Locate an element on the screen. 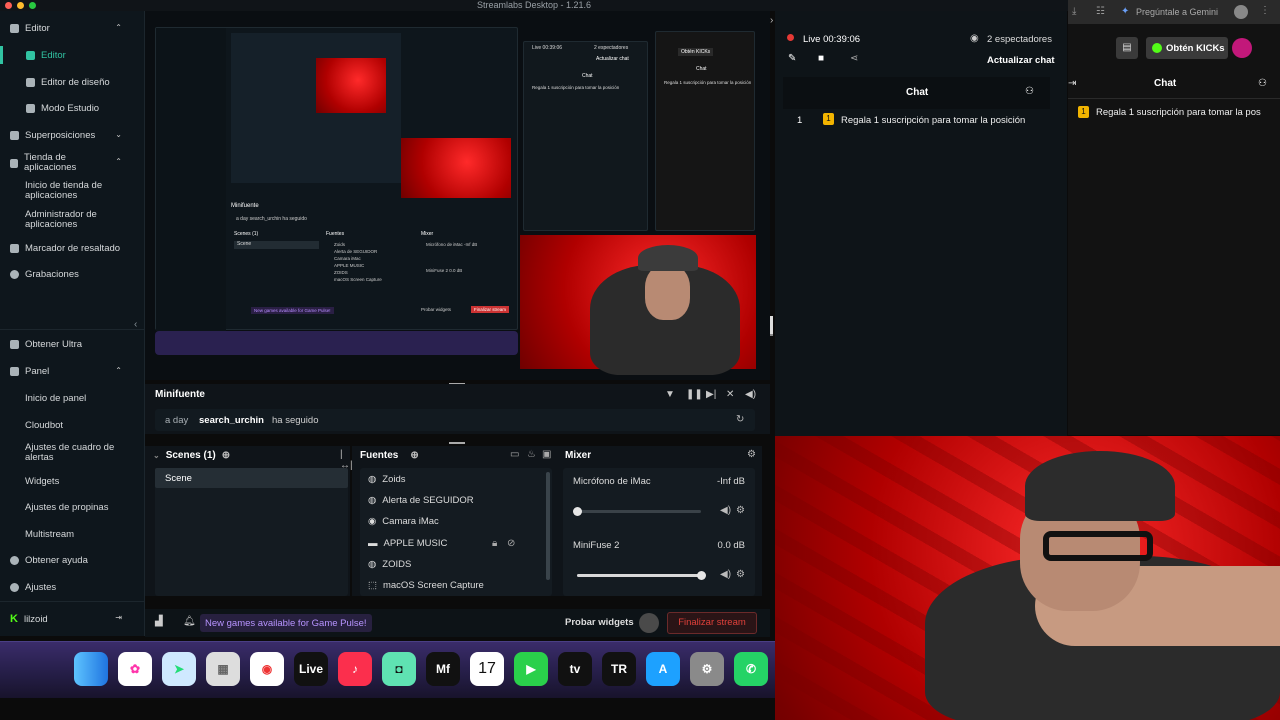 The width and height of the screenshot is (1280, 720). share-icon: ⋖ is located at coordinates (854, 58).